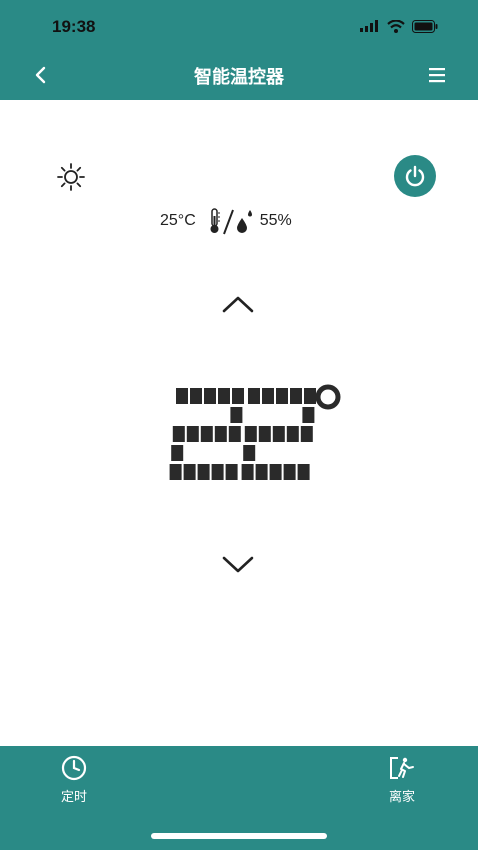 The width and height of the screenshot is (478, 850). Describe the element at coordinates (73, 797) in the screenshot. I see `tab-timer-label: 定时` at that location.